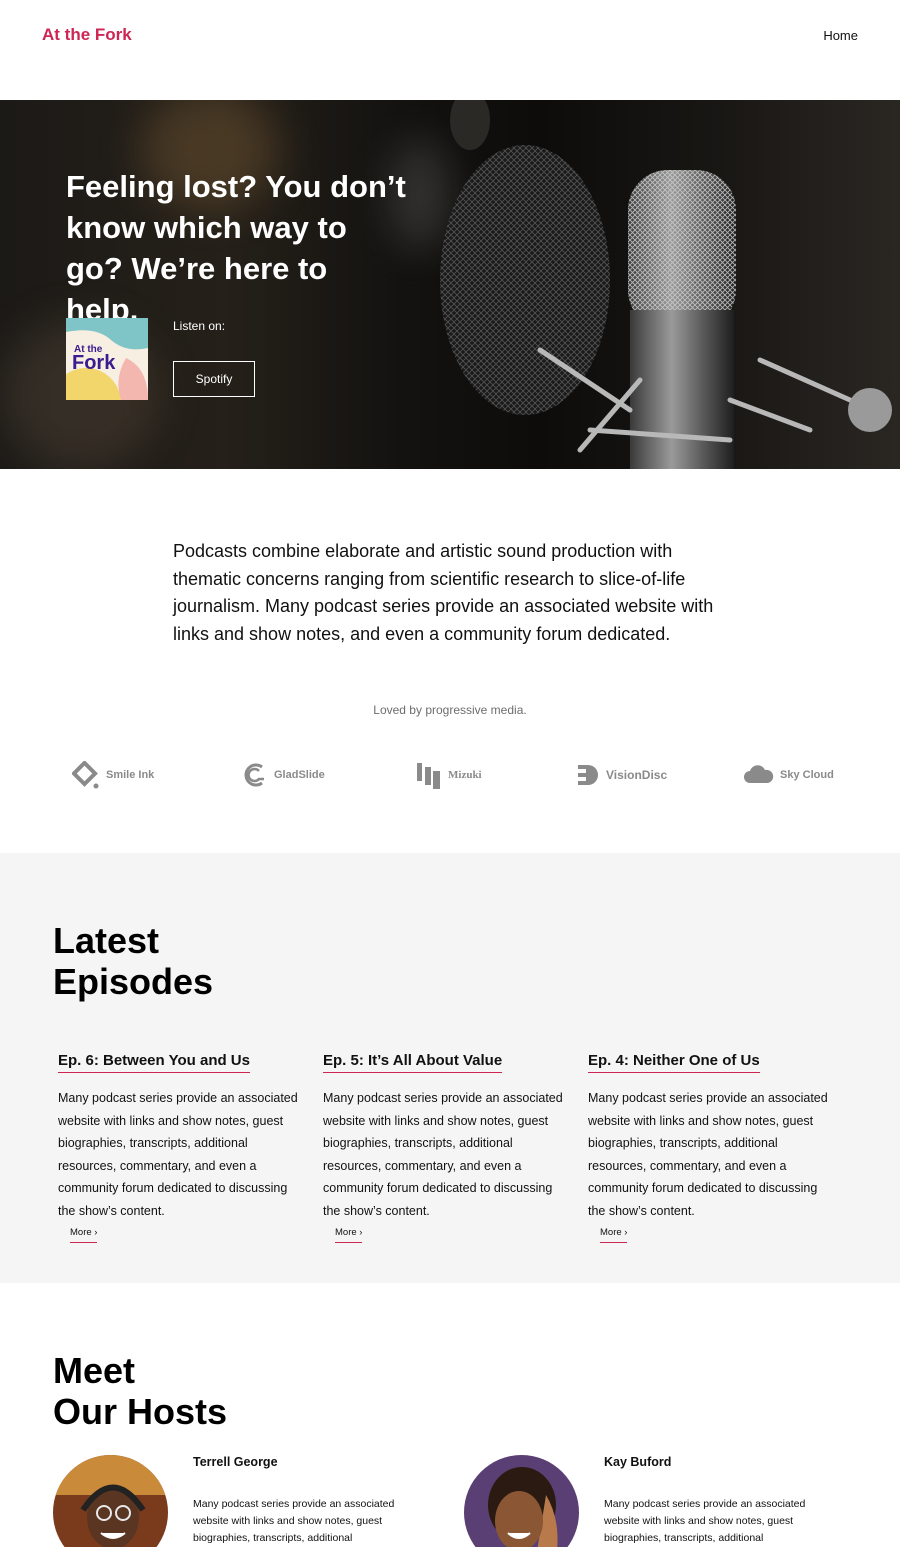 The image size is (900, 1547). Describe the element at coordinates (299, 775) in the screenshot. I see `press-logo-label: GladSlide` at that location.